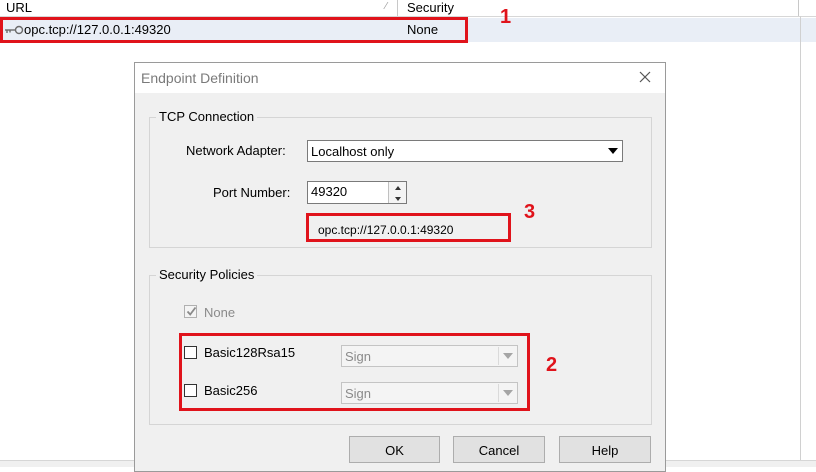 This screenshot has width=816, height=472. I want to click on annotation-number-3: 3, so click(530, 212).